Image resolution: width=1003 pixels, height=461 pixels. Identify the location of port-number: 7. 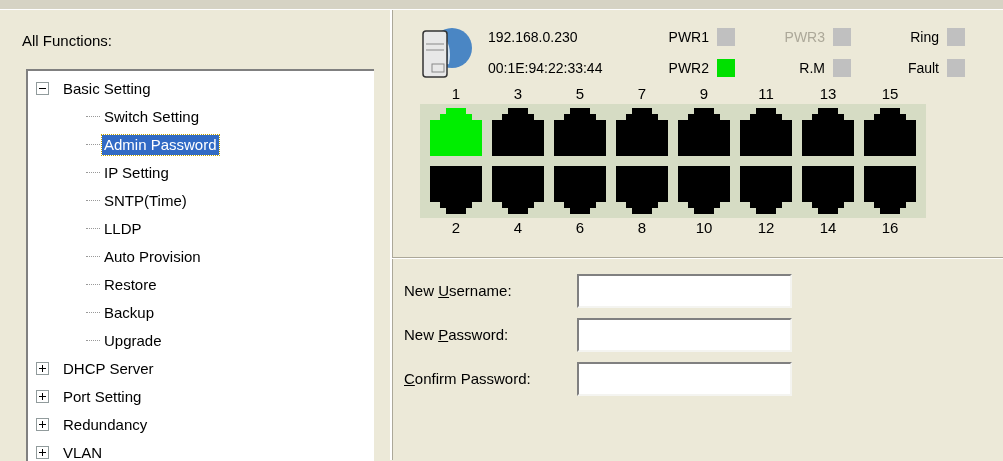
(642, 94).